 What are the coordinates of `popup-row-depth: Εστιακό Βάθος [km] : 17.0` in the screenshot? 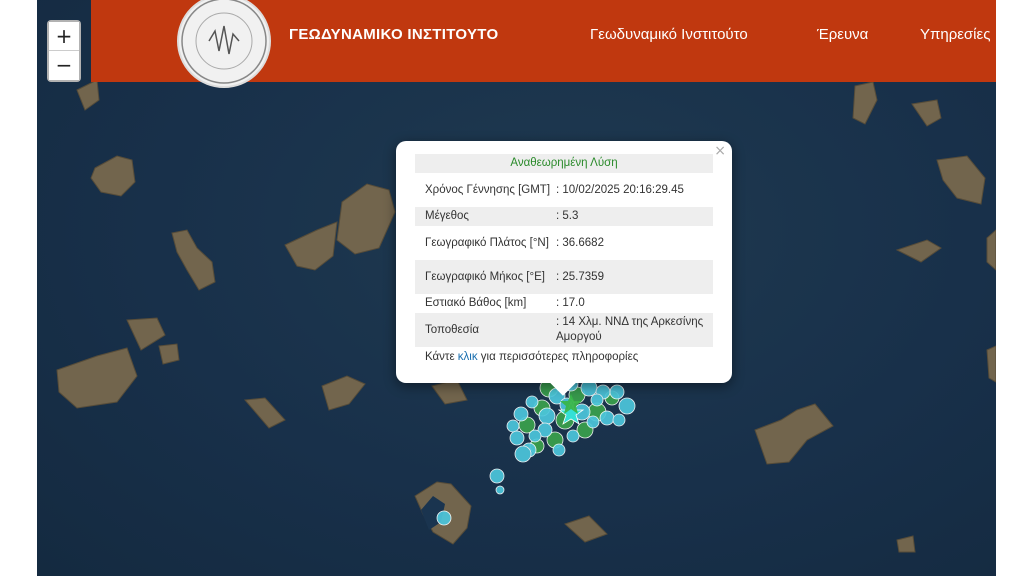 It's located at (564, 303).